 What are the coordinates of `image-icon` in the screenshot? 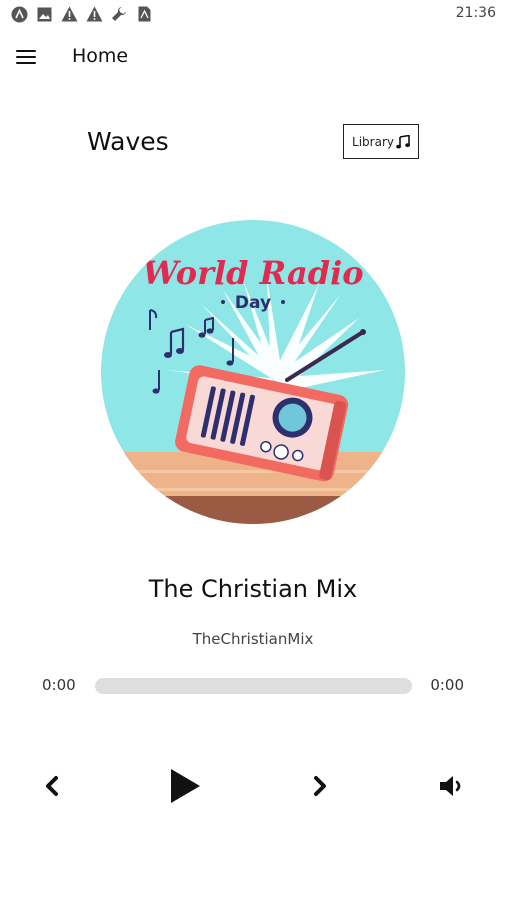 It's located at (44, 14).